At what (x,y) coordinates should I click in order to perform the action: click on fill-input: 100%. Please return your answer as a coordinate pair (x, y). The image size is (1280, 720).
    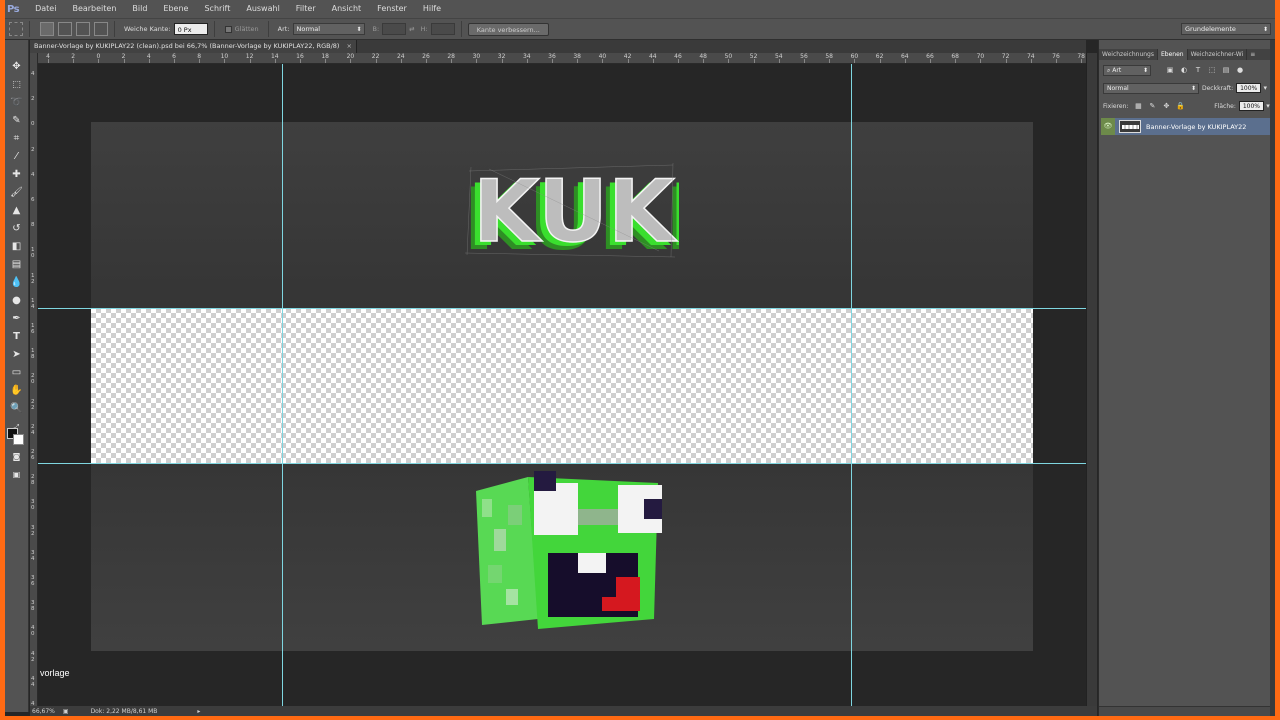
    Looking at the image, I should click on (1251, 106).